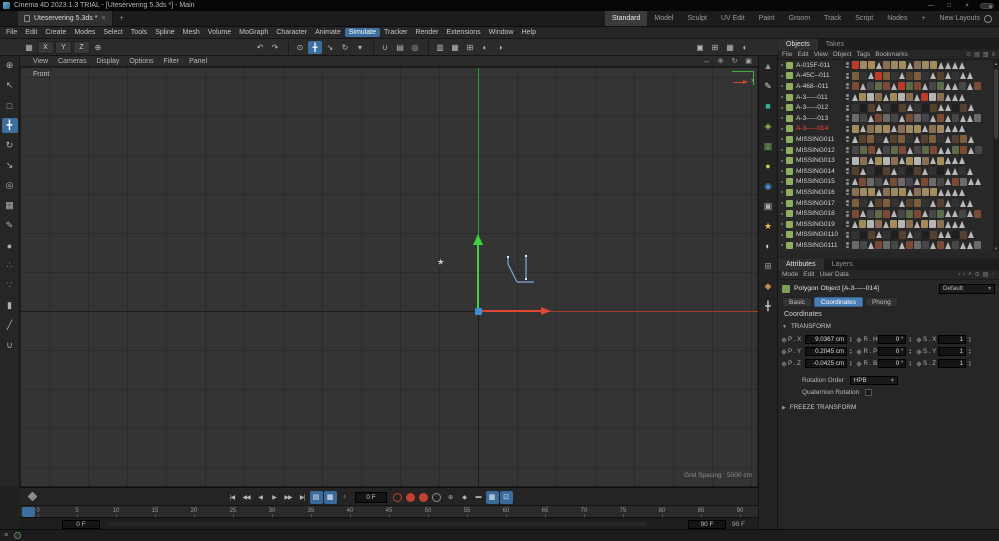 This screenshot has width=999, height=541. I want to click on menu-tracker: Tracker, so click(395, 32).